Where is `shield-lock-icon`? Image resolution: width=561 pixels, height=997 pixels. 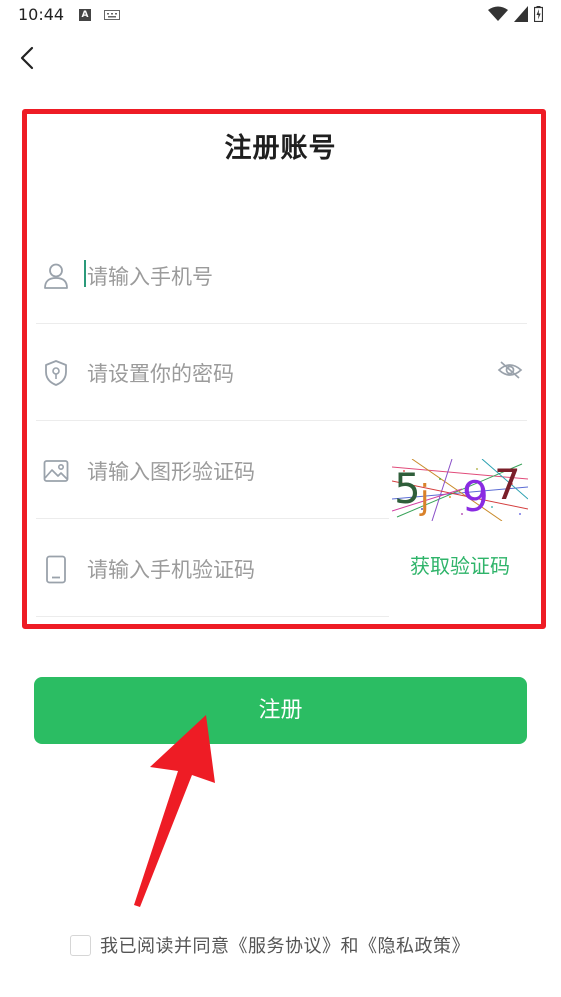
shield-lock-icon is located at coordinates (56, 373).